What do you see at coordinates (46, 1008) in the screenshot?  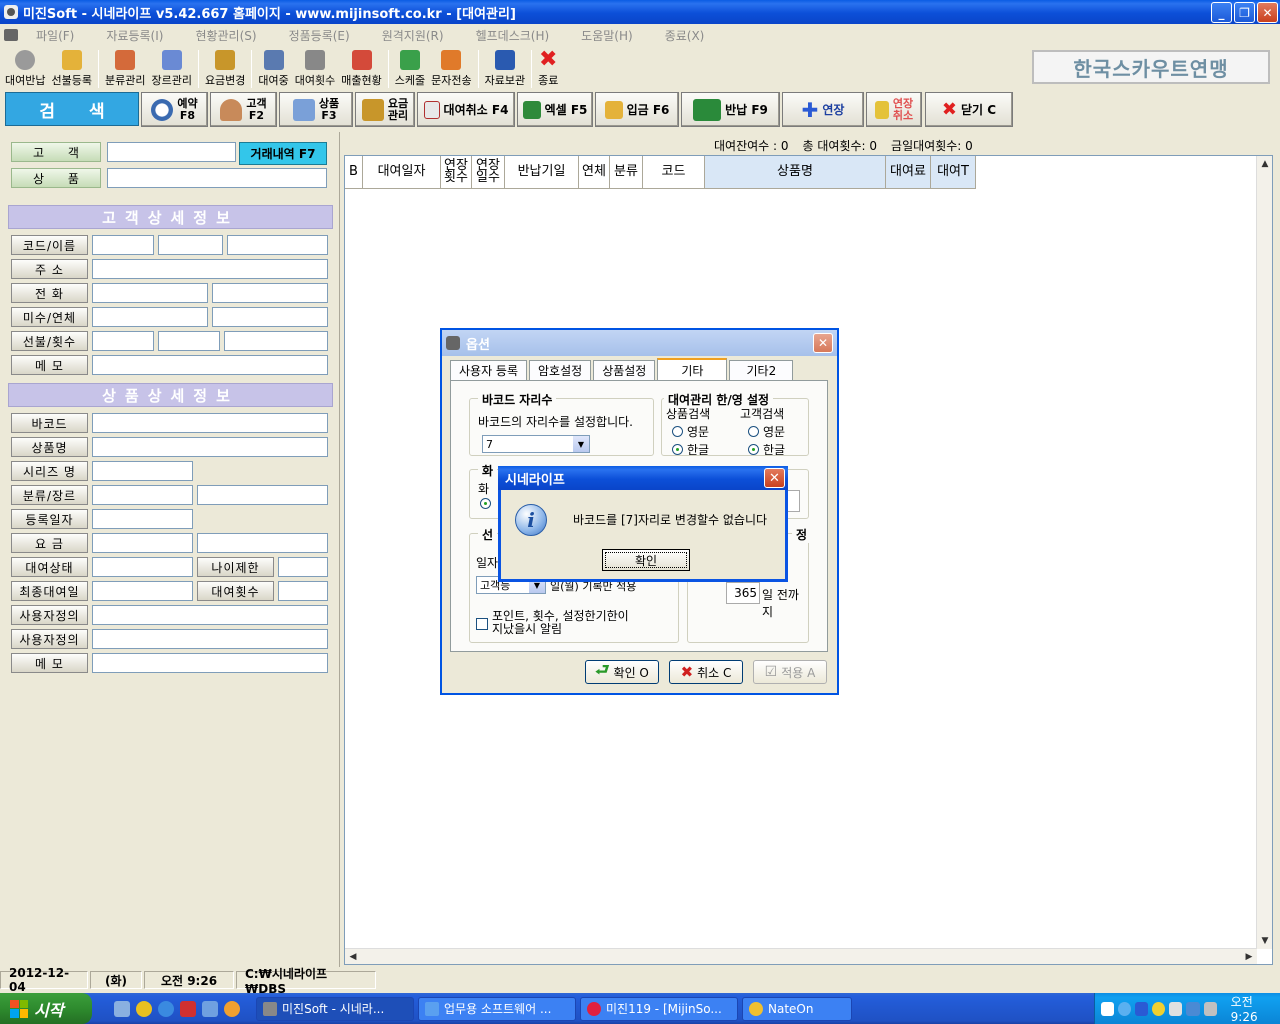 I see `start-button: 시작` at bounding box center [46, 1008].